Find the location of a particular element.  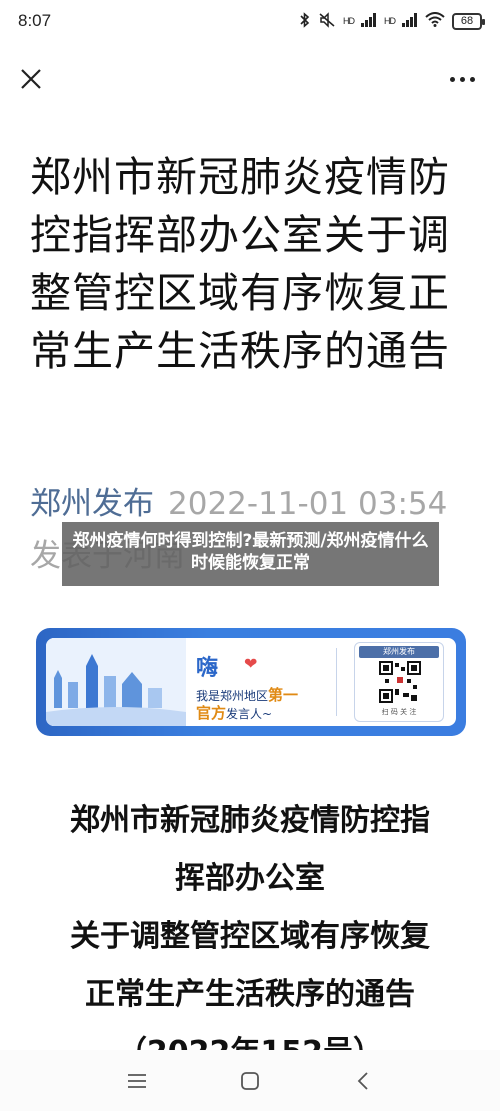

qr-card: 郑州发布 扫 码 关 注 is located at coordinates (399, 682).